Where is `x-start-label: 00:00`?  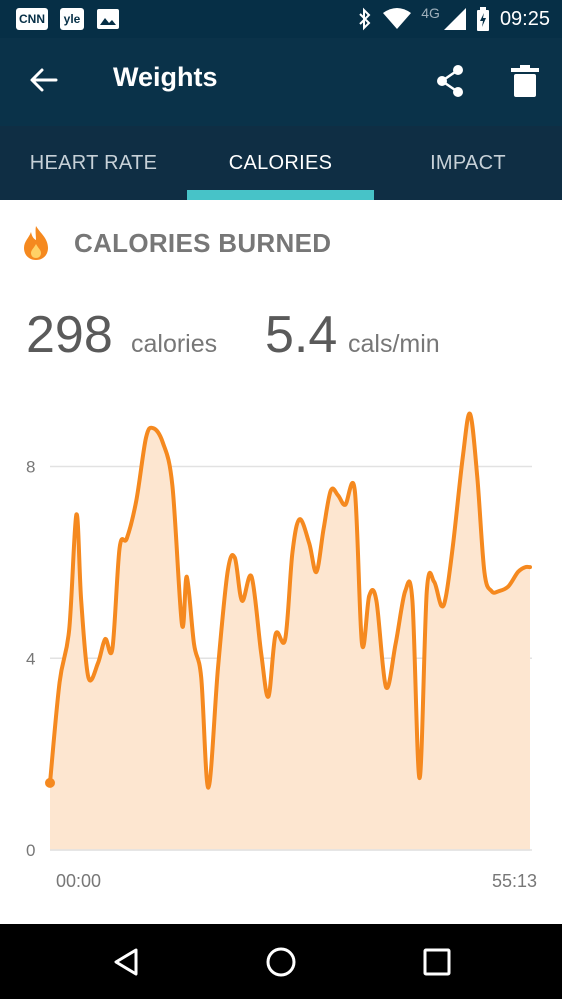
x-start-label: 00:00 is located at coordinates (78, 881).